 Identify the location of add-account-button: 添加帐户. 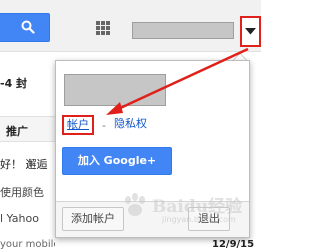
(93, 219).